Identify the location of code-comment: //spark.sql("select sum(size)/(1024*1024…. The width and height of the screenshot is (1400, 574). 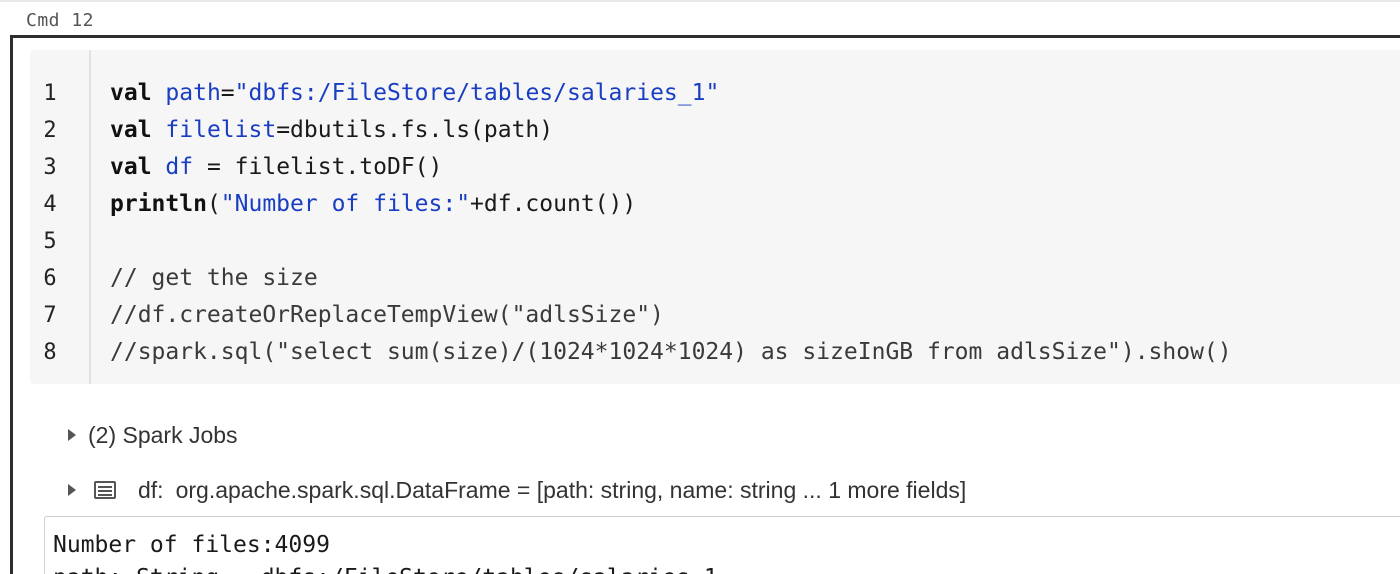
(671, 352).